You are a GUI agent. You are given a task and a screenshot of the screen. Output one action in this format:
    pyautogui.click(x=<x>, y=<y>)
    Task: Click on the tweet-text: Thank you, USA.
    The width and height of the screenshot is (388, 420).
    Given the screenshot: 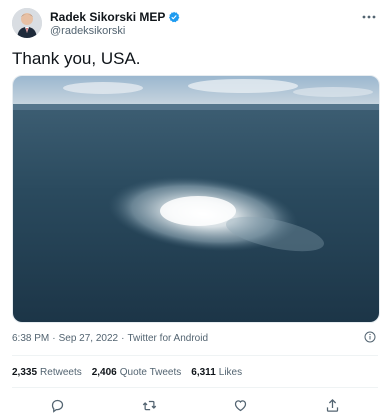 What is the action you would take?
    pyautogui.click(x=76, y=58)
    